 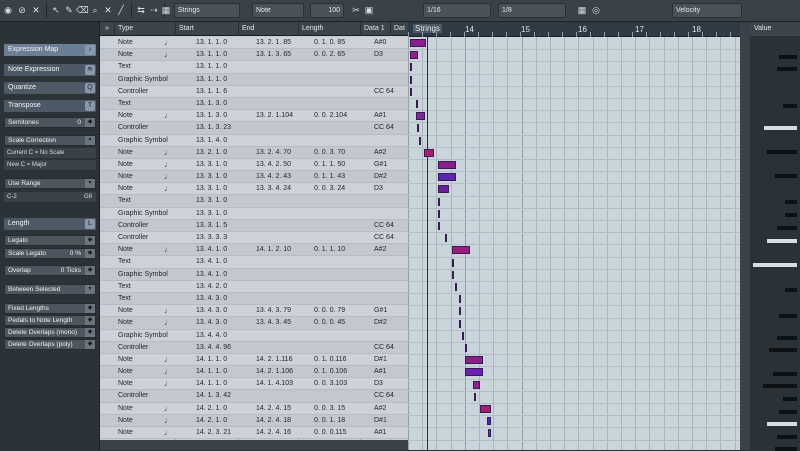 I want to click on horizontal-scrollbar, so click(x=254, y=445).